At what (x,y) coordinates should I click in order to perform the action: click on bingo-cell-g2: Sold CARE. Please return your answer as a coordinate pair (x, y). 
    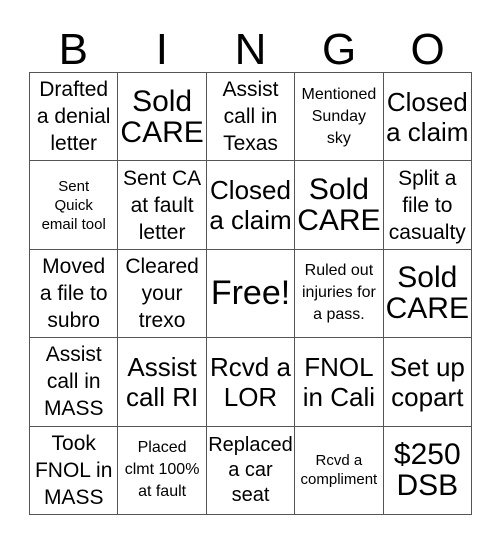
    Looking at the image, I should click on (339, 205).